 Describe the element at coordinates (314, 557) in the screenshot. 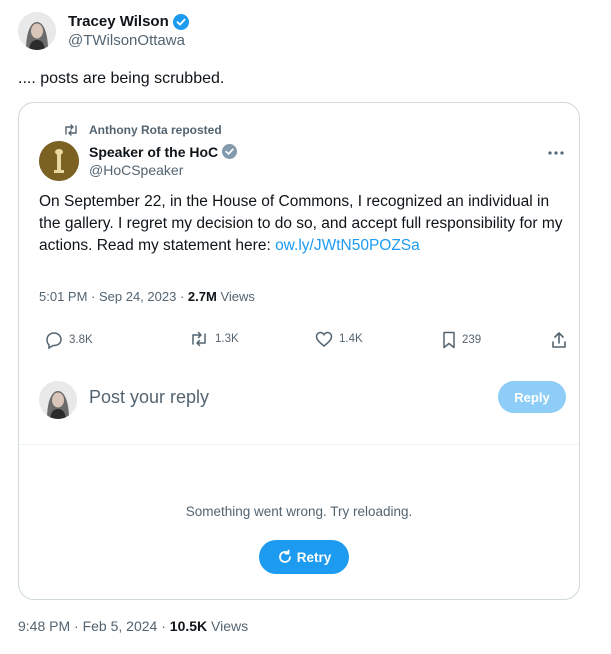

I see `retry-label: Retry` at that location.